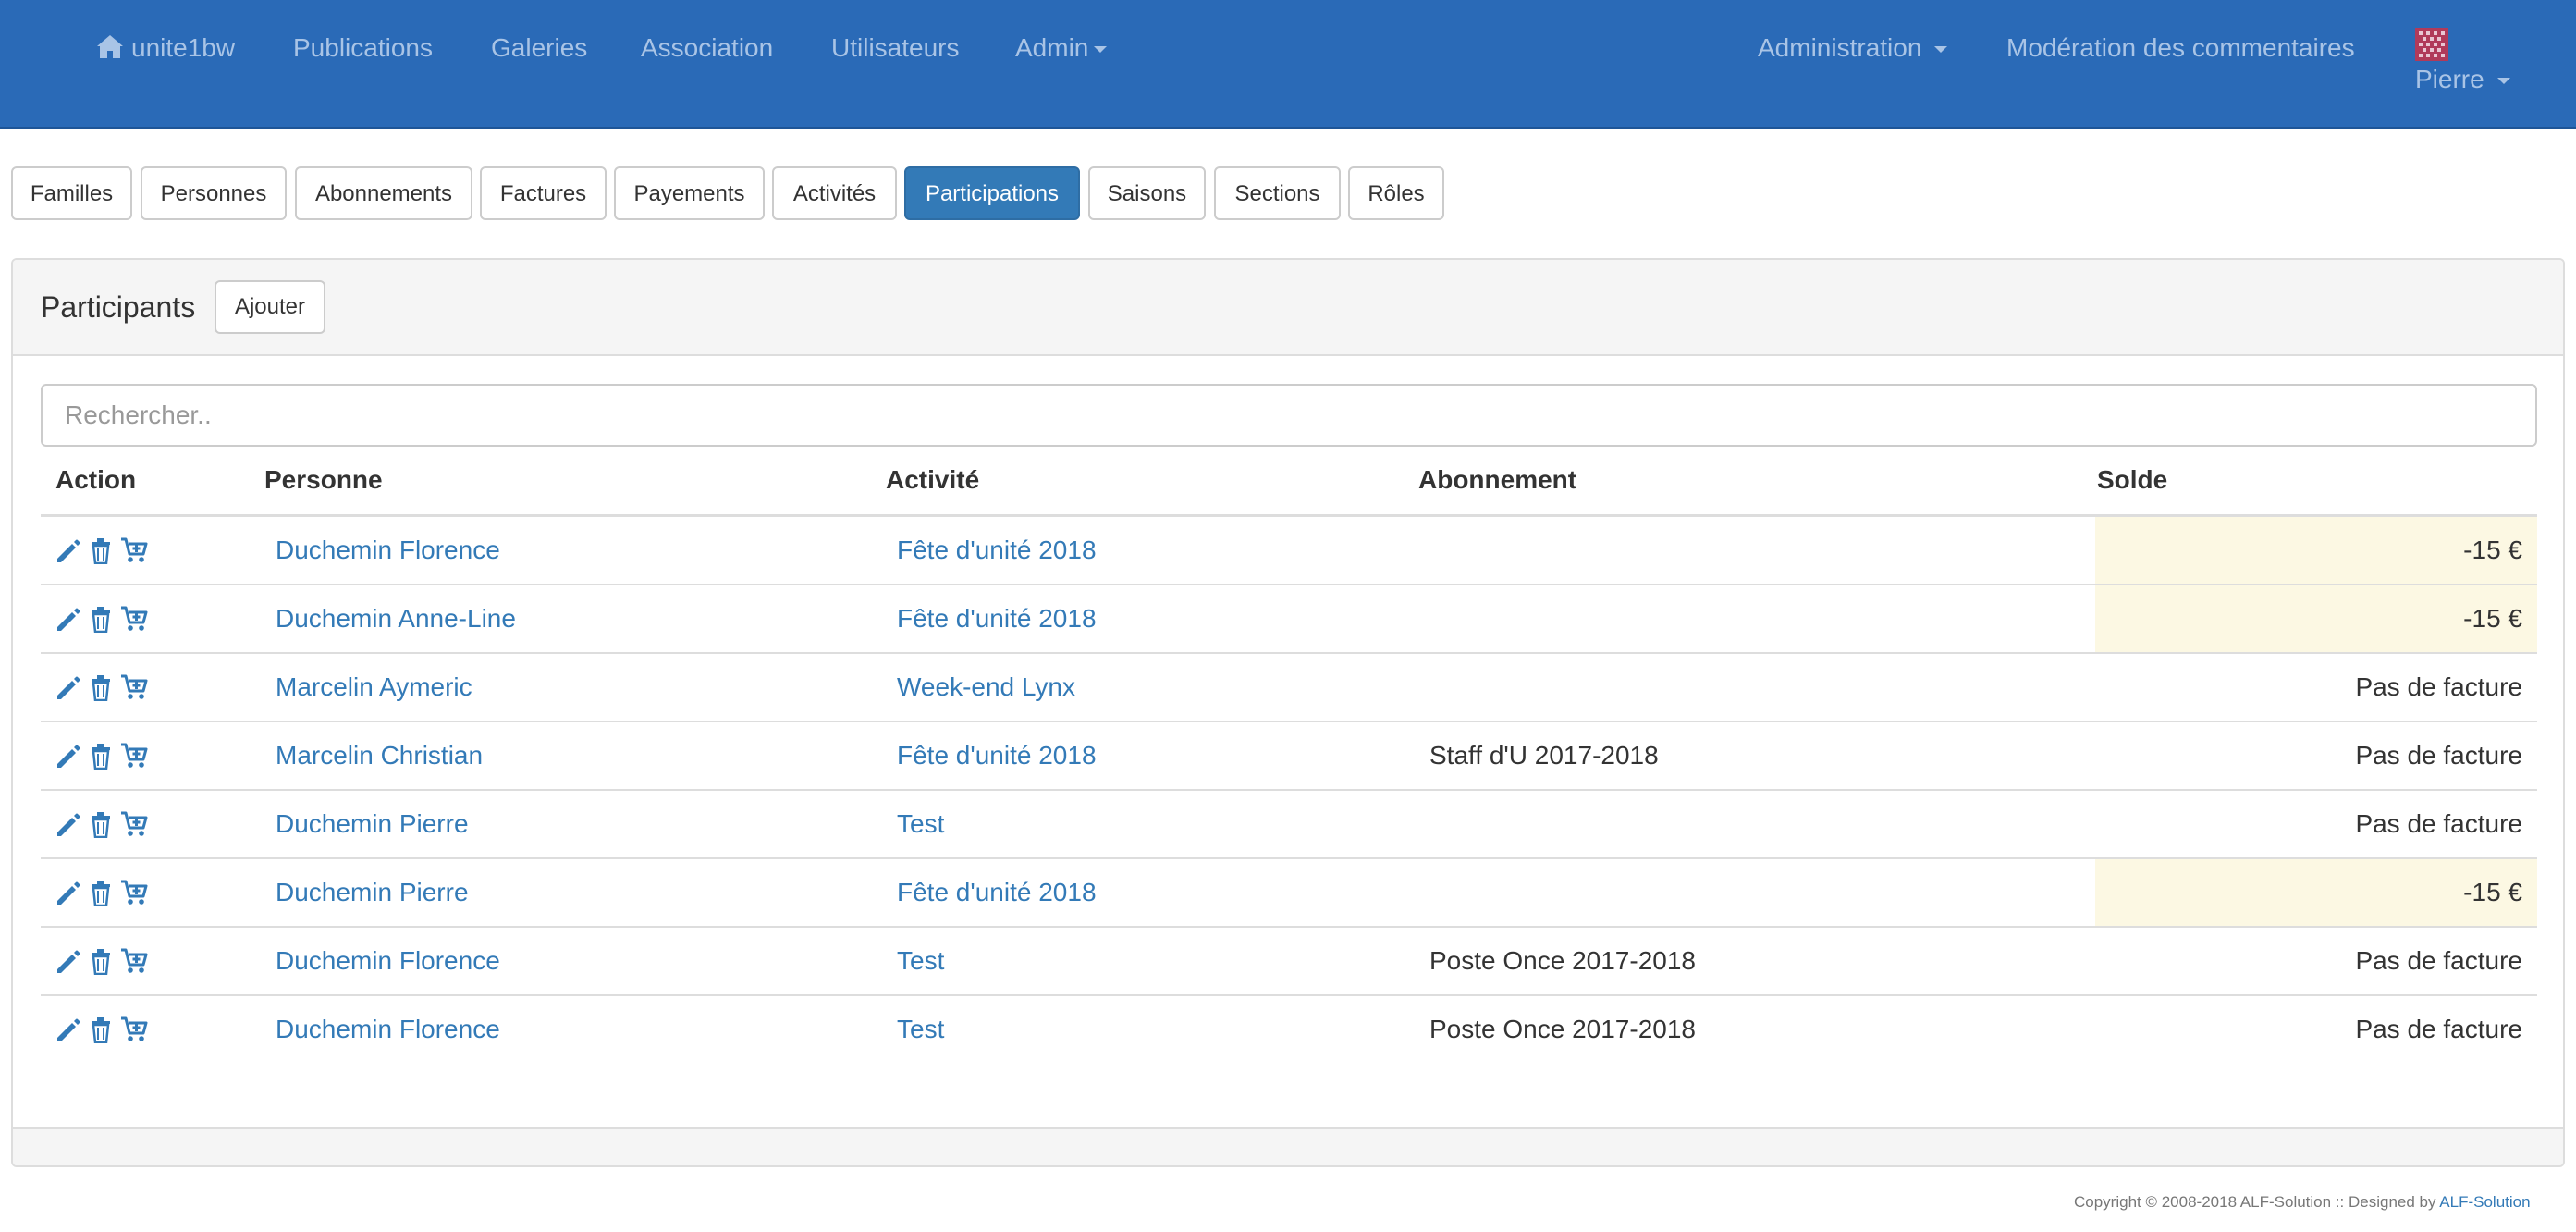  I want to click on nav-admin-dropdown: Admin, so click(1061, 49).